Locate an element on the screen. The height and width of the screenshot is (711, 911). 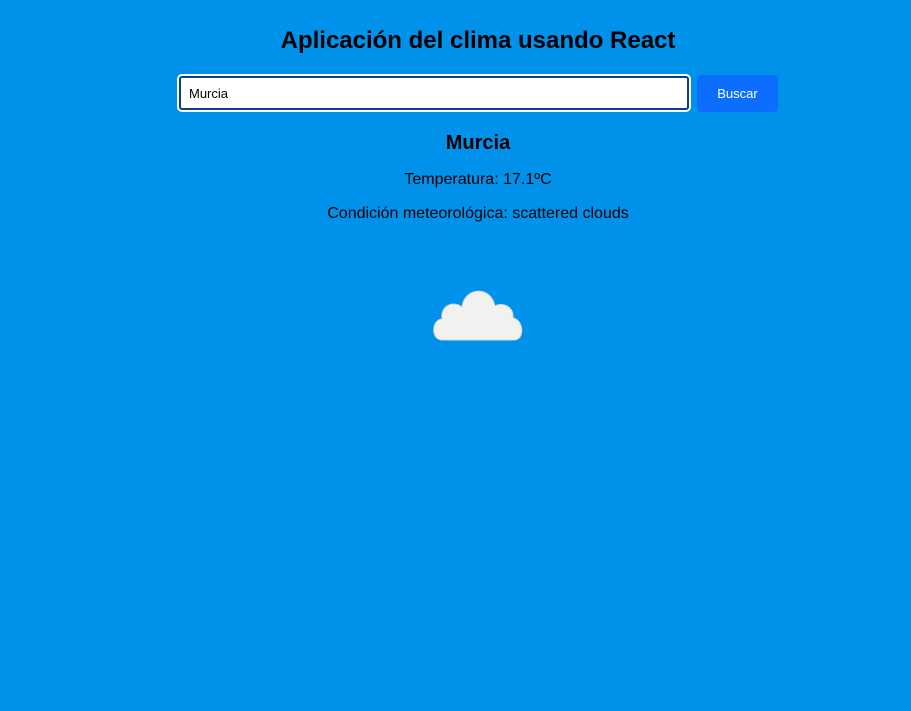
page-title: Aplicación del clima usando React is located at coordinates (478, 40).